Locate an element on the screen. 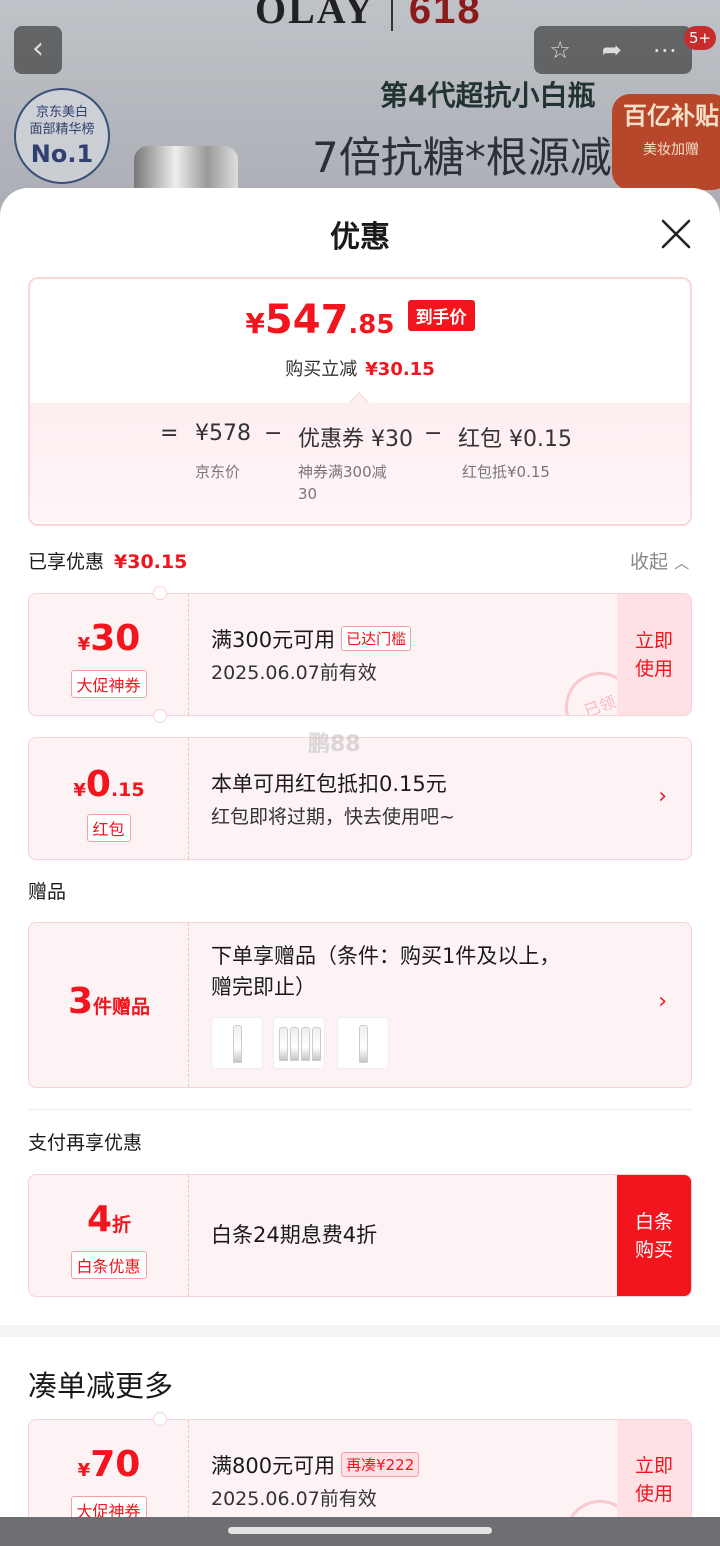  subsidy-badge: 百亿补贴 美妆加赠 is located at coordinates (666, 142).